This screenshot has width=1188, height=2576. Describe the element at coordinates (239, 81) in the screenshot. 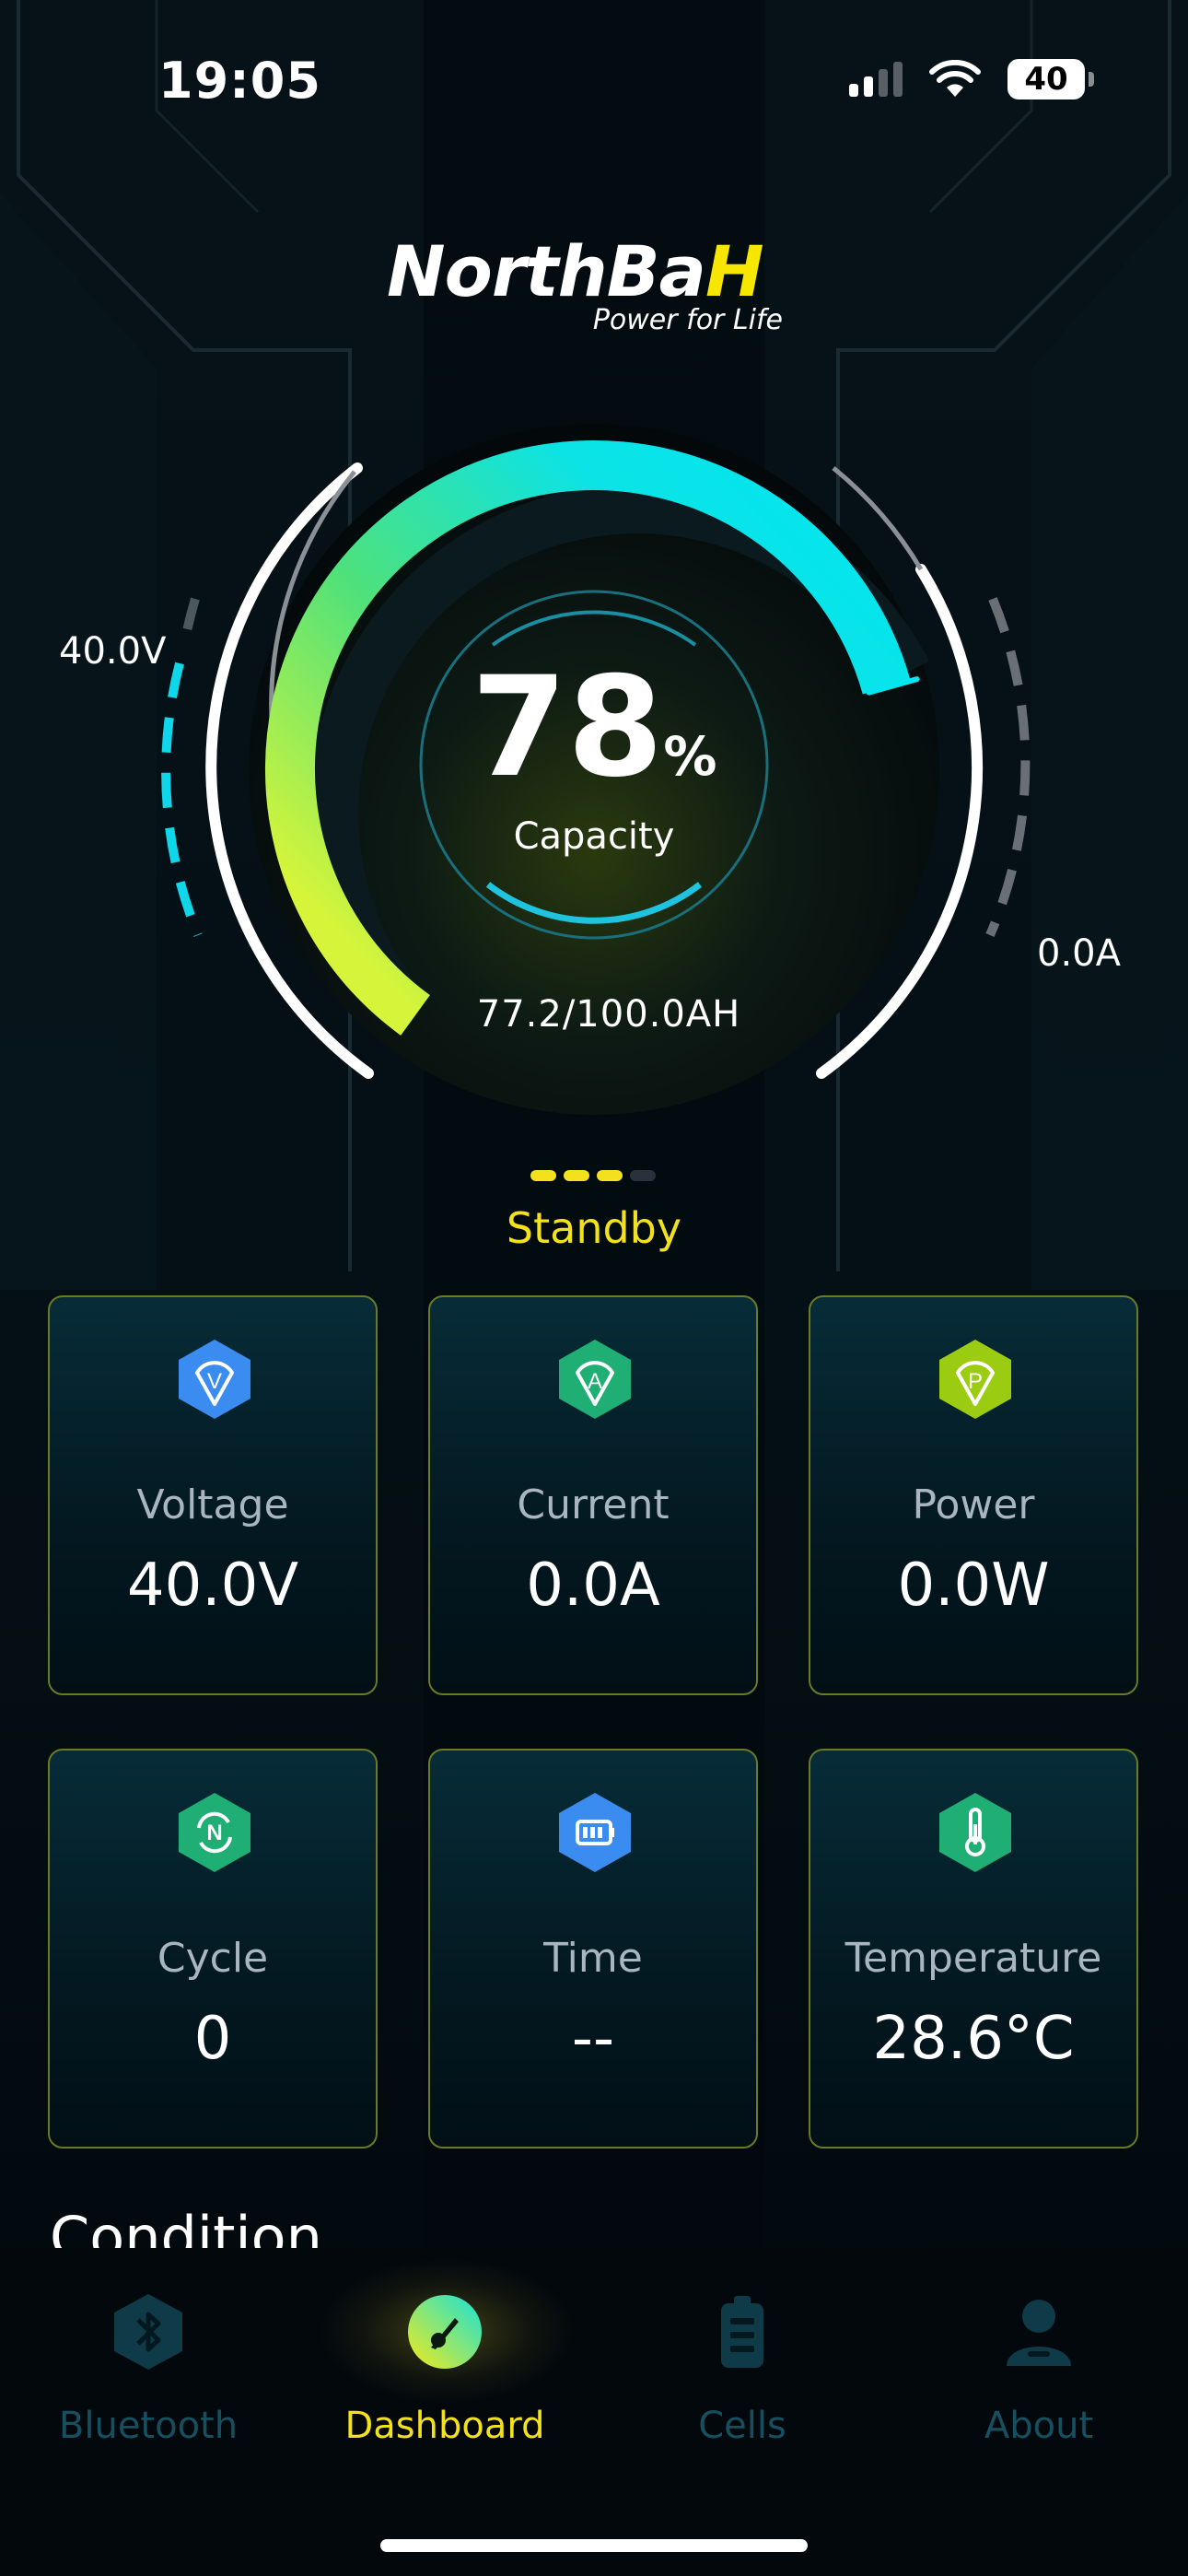

I see `status-time: 19:05` at that location.